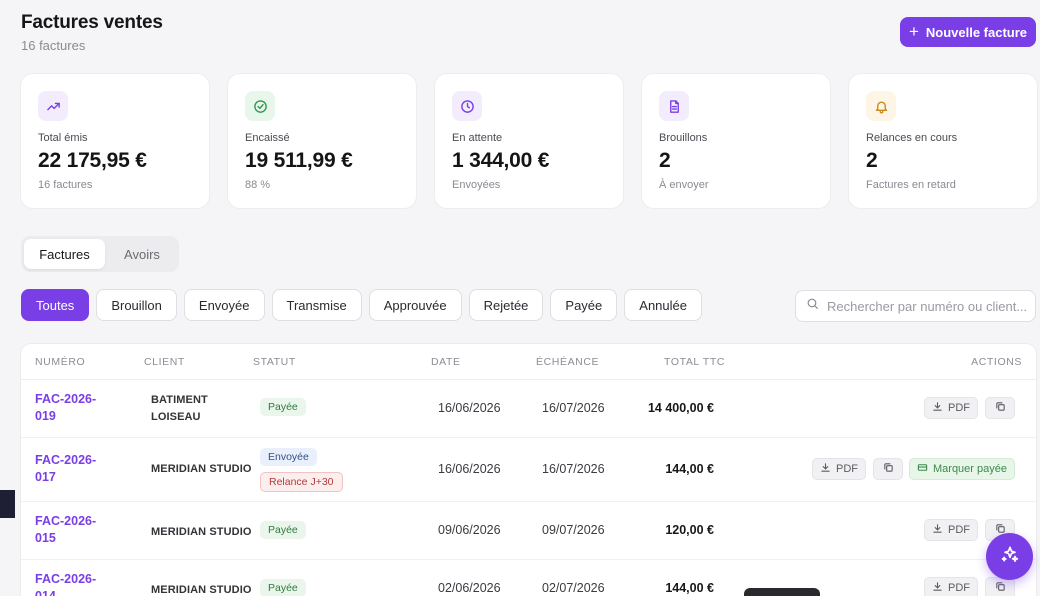 This screenshot has height=596, width=1040. Describe the element at coordinates (45, 538) in the screenshot. I see `invoice-number-part: 015` at that location.